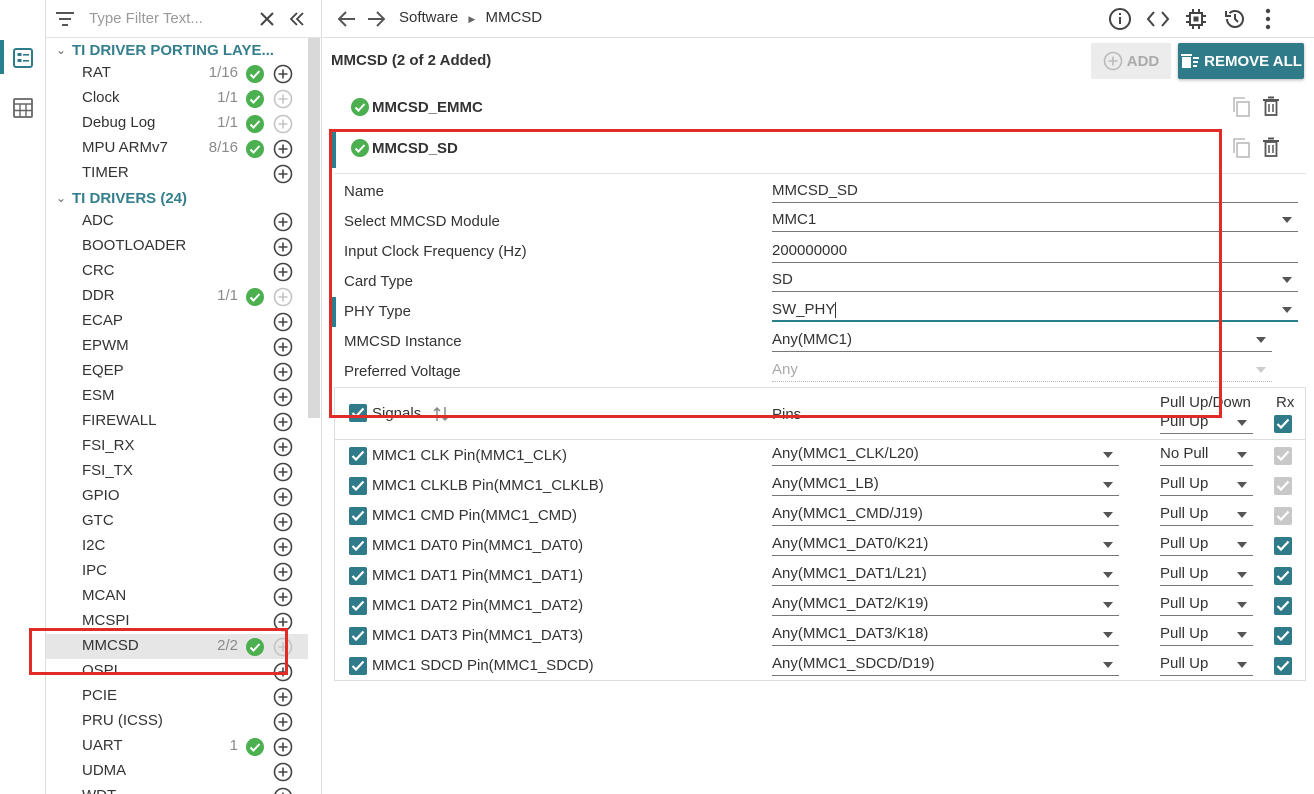  What do you see at coordinates (177, 246) in the screenshot?
I see `nav-item-bootloader: BOOTLOADER` at bounding box center [177, 246].